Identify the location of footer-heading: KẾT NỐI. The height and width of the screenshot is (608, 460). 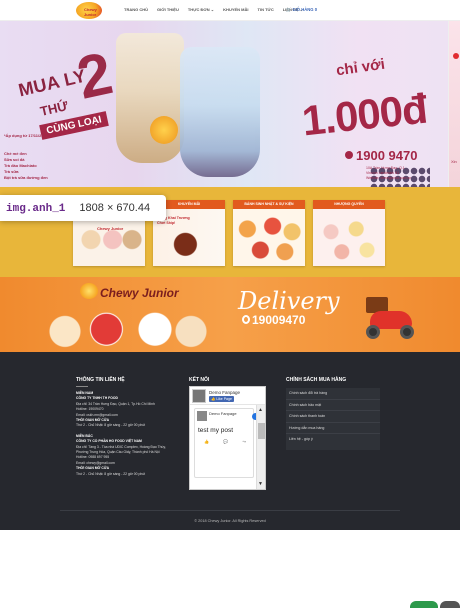
(199, 380).